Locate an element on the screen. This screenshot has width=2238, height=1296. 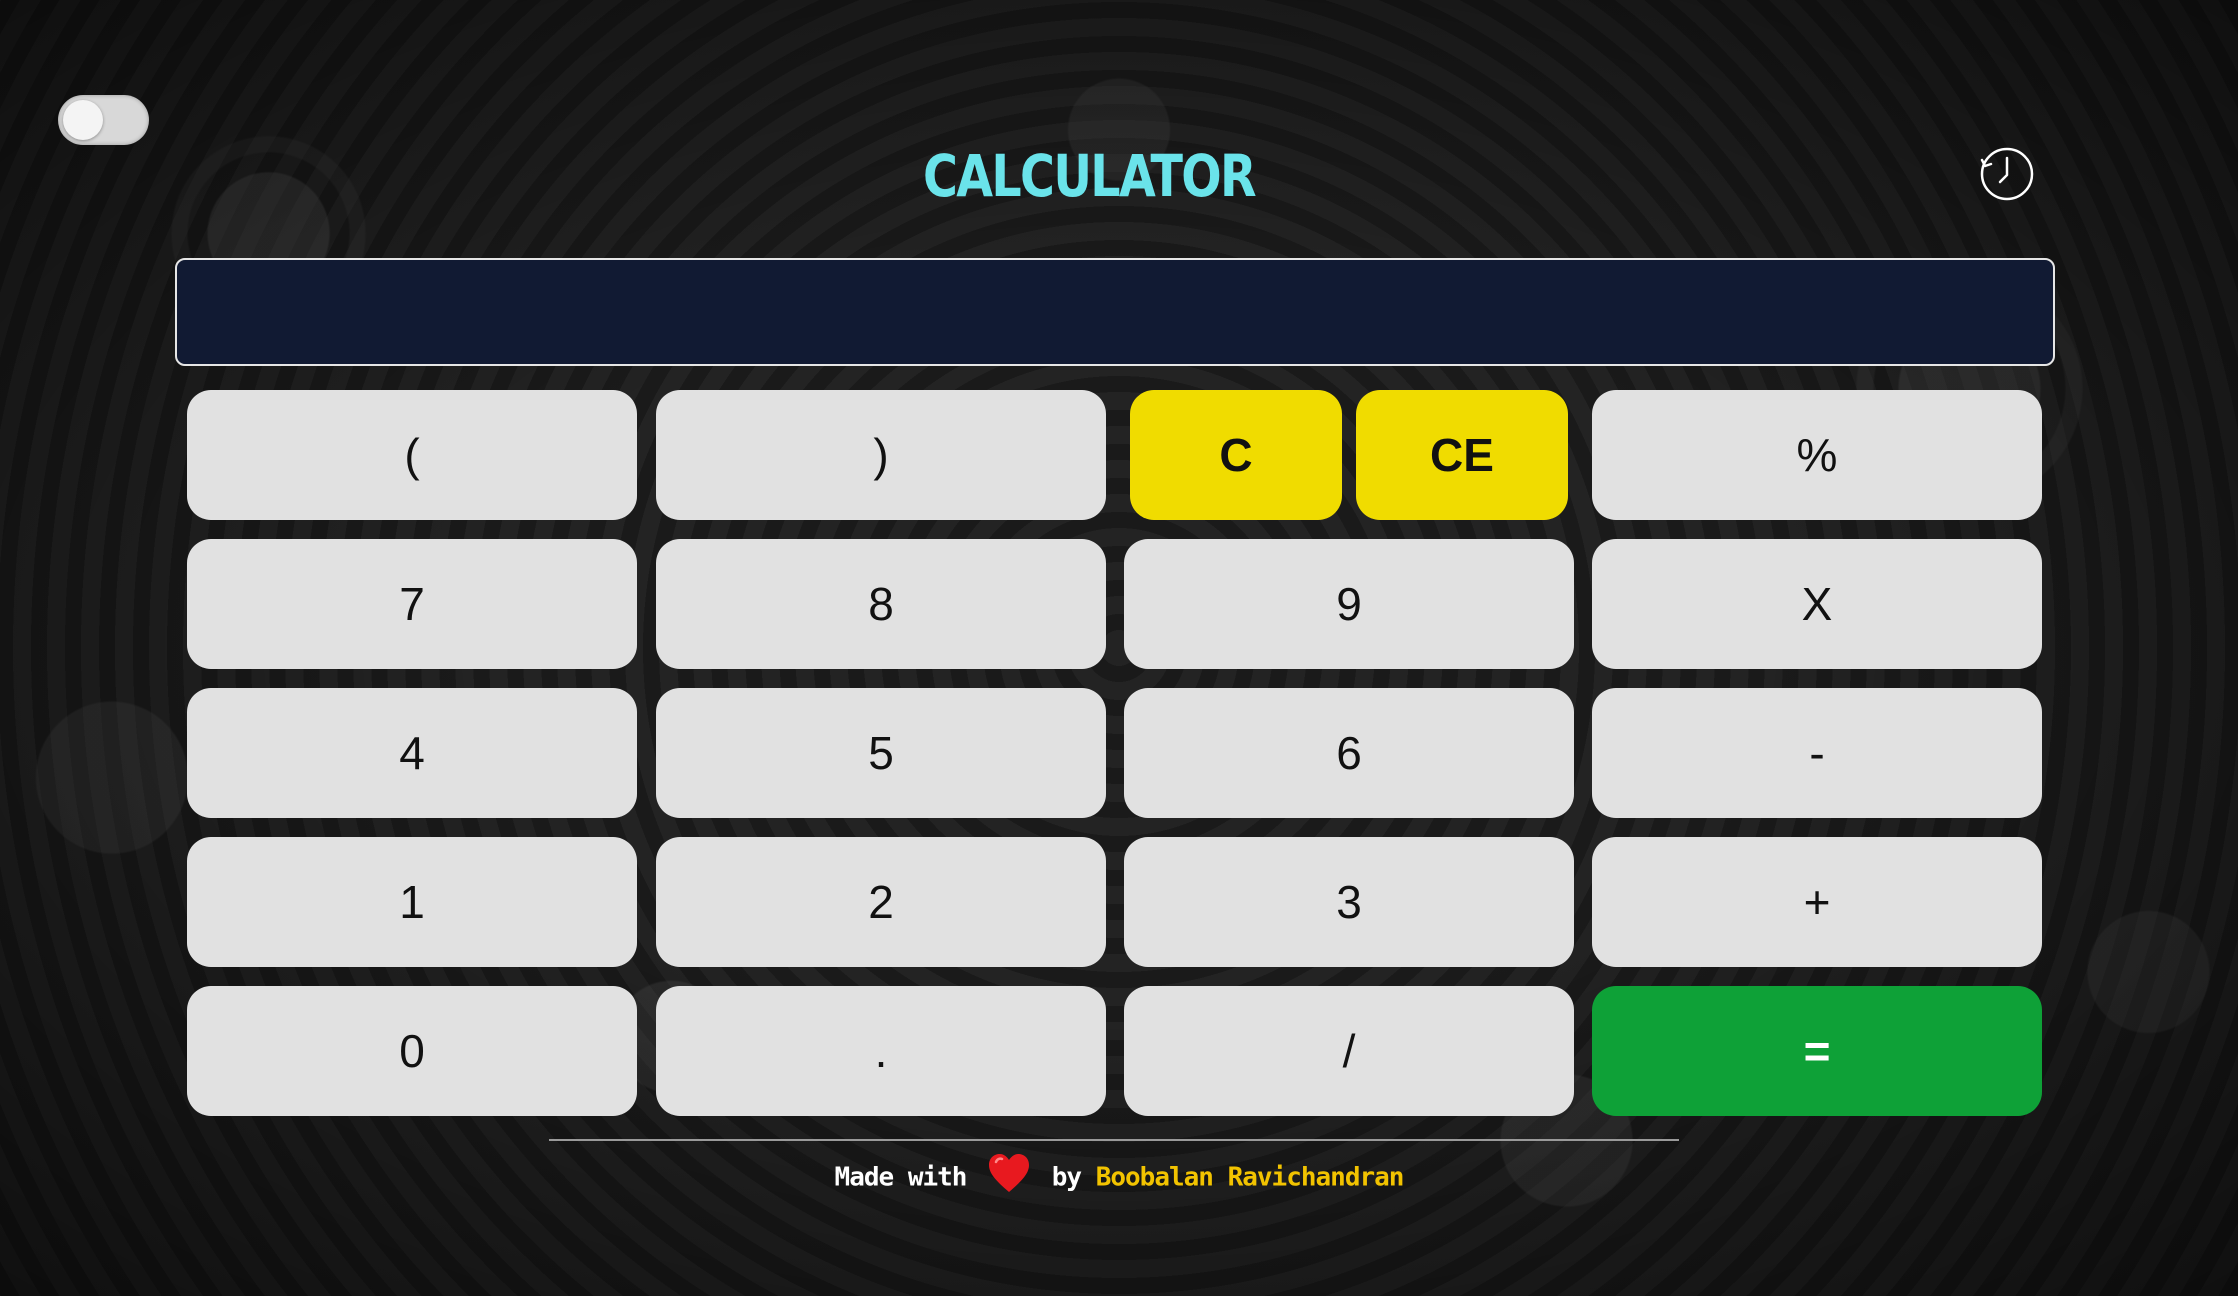
history-button is located at coordinates (2007, 174).